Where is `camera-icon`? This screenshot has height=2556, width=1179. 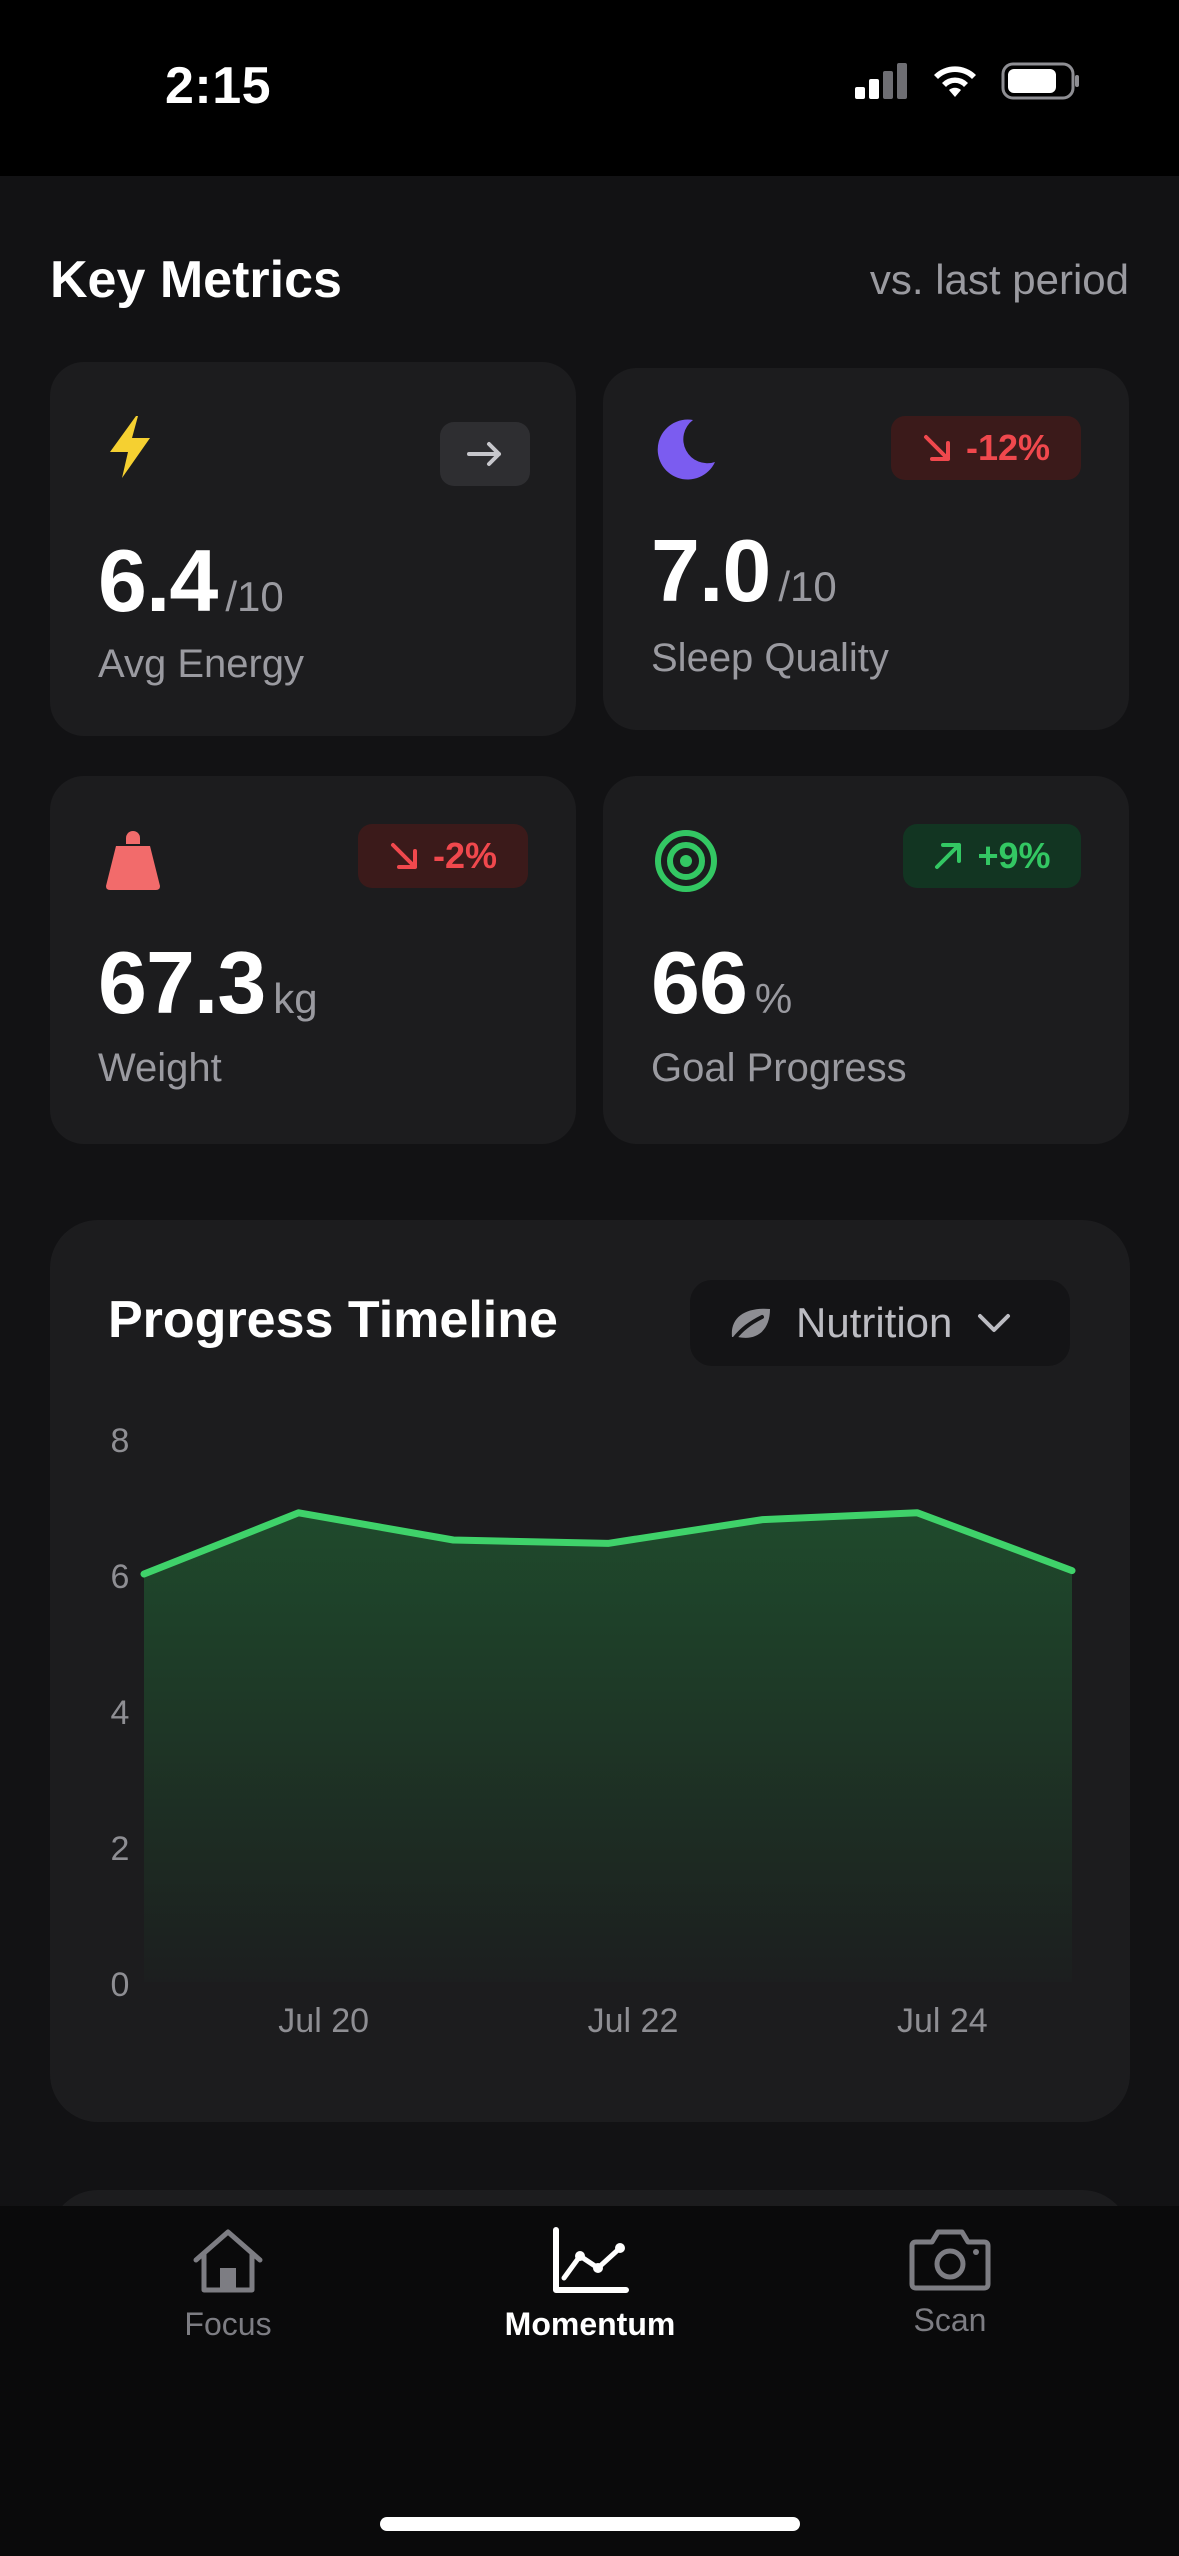
camera-icon is located at coordinates (950, 2260).